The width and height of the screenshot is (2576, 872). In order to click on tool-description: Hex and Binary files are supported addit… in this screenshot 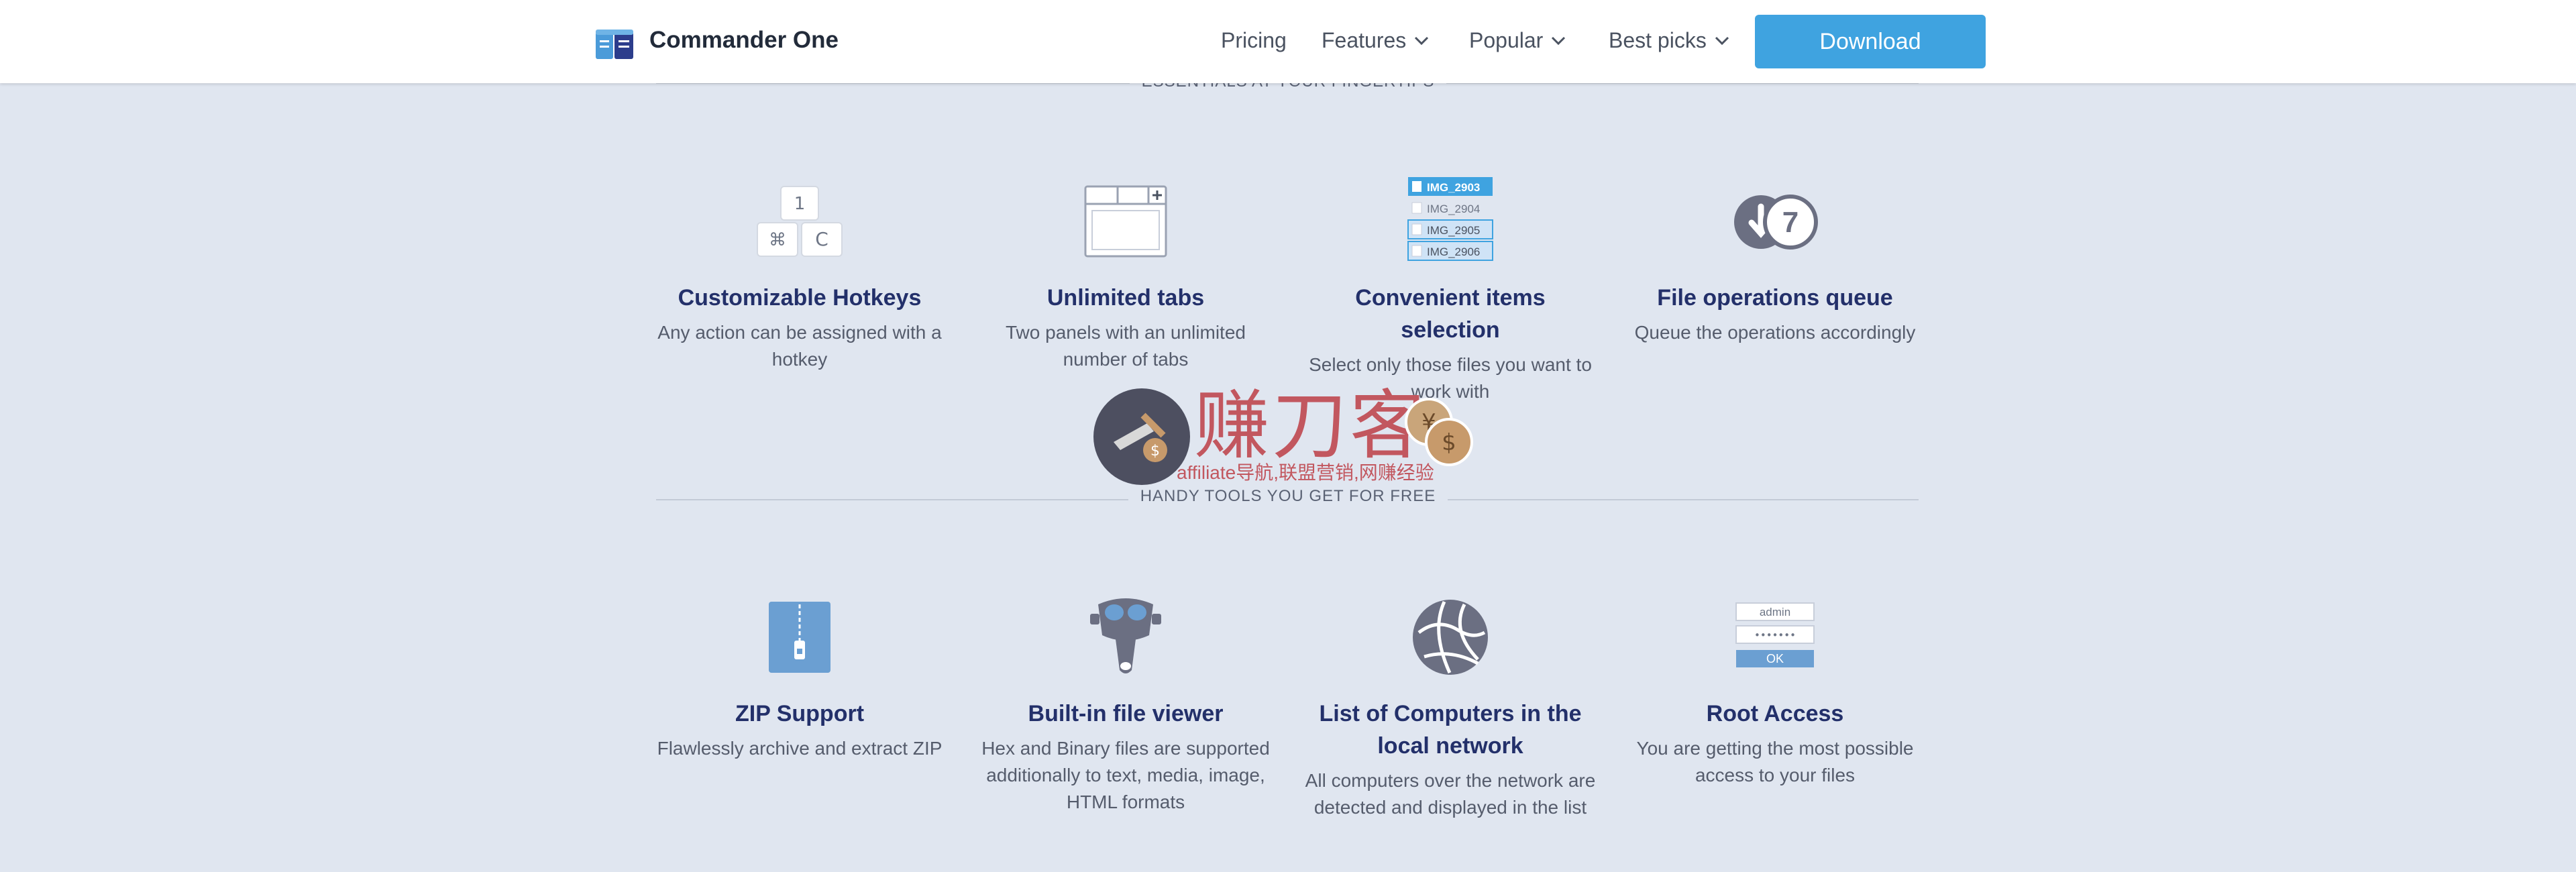, I will do `click(1125, 775)`.